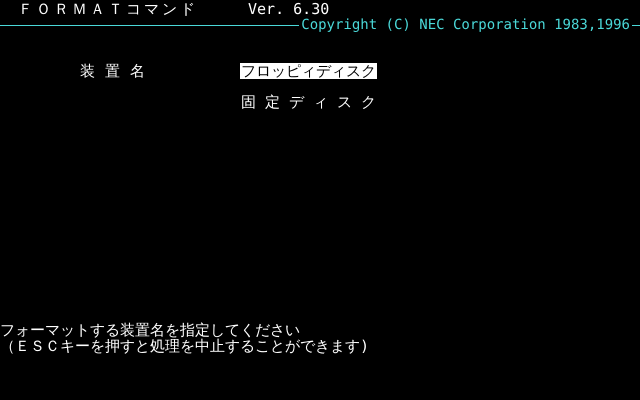 The width and height of the screenshot is (640, 400). Describe the element at coordinates (108, 9) in the screenshot. I see `window-title: ＦＯＲＭＡＴコマンド` at that location.